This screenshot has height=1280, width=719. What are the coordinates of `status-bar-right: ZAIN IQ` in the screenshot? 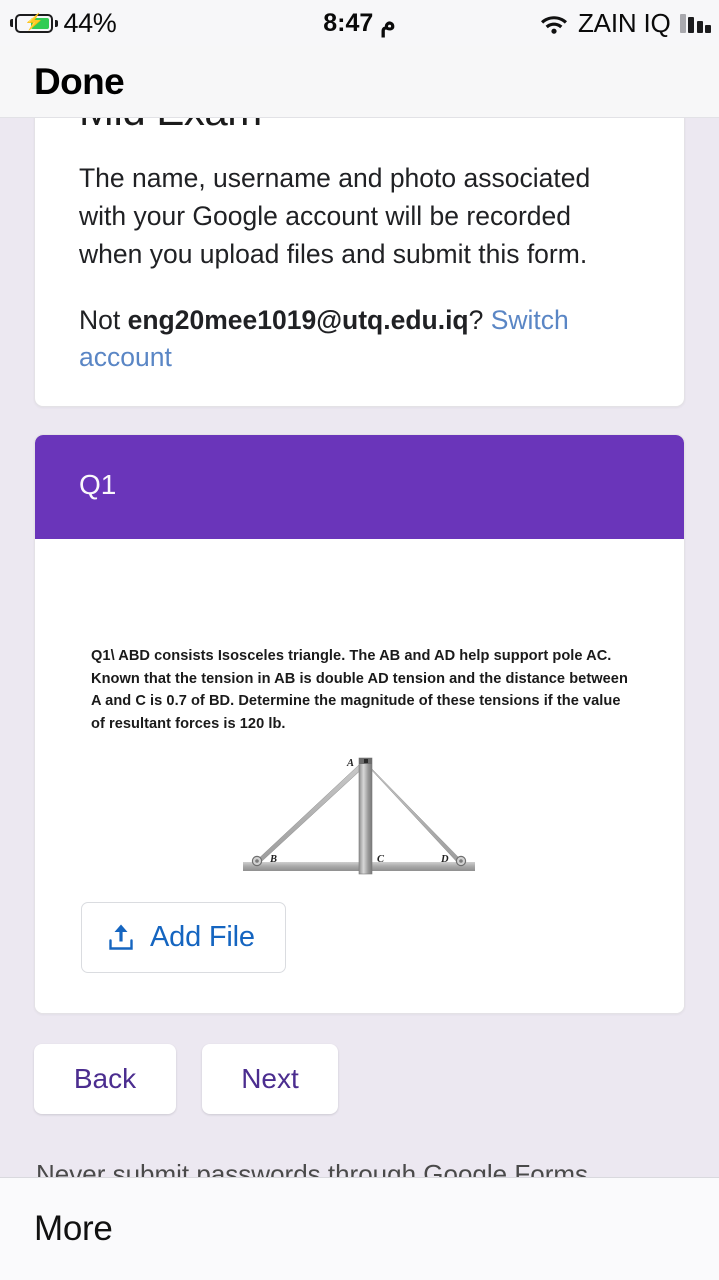 It's located at (625, 23).